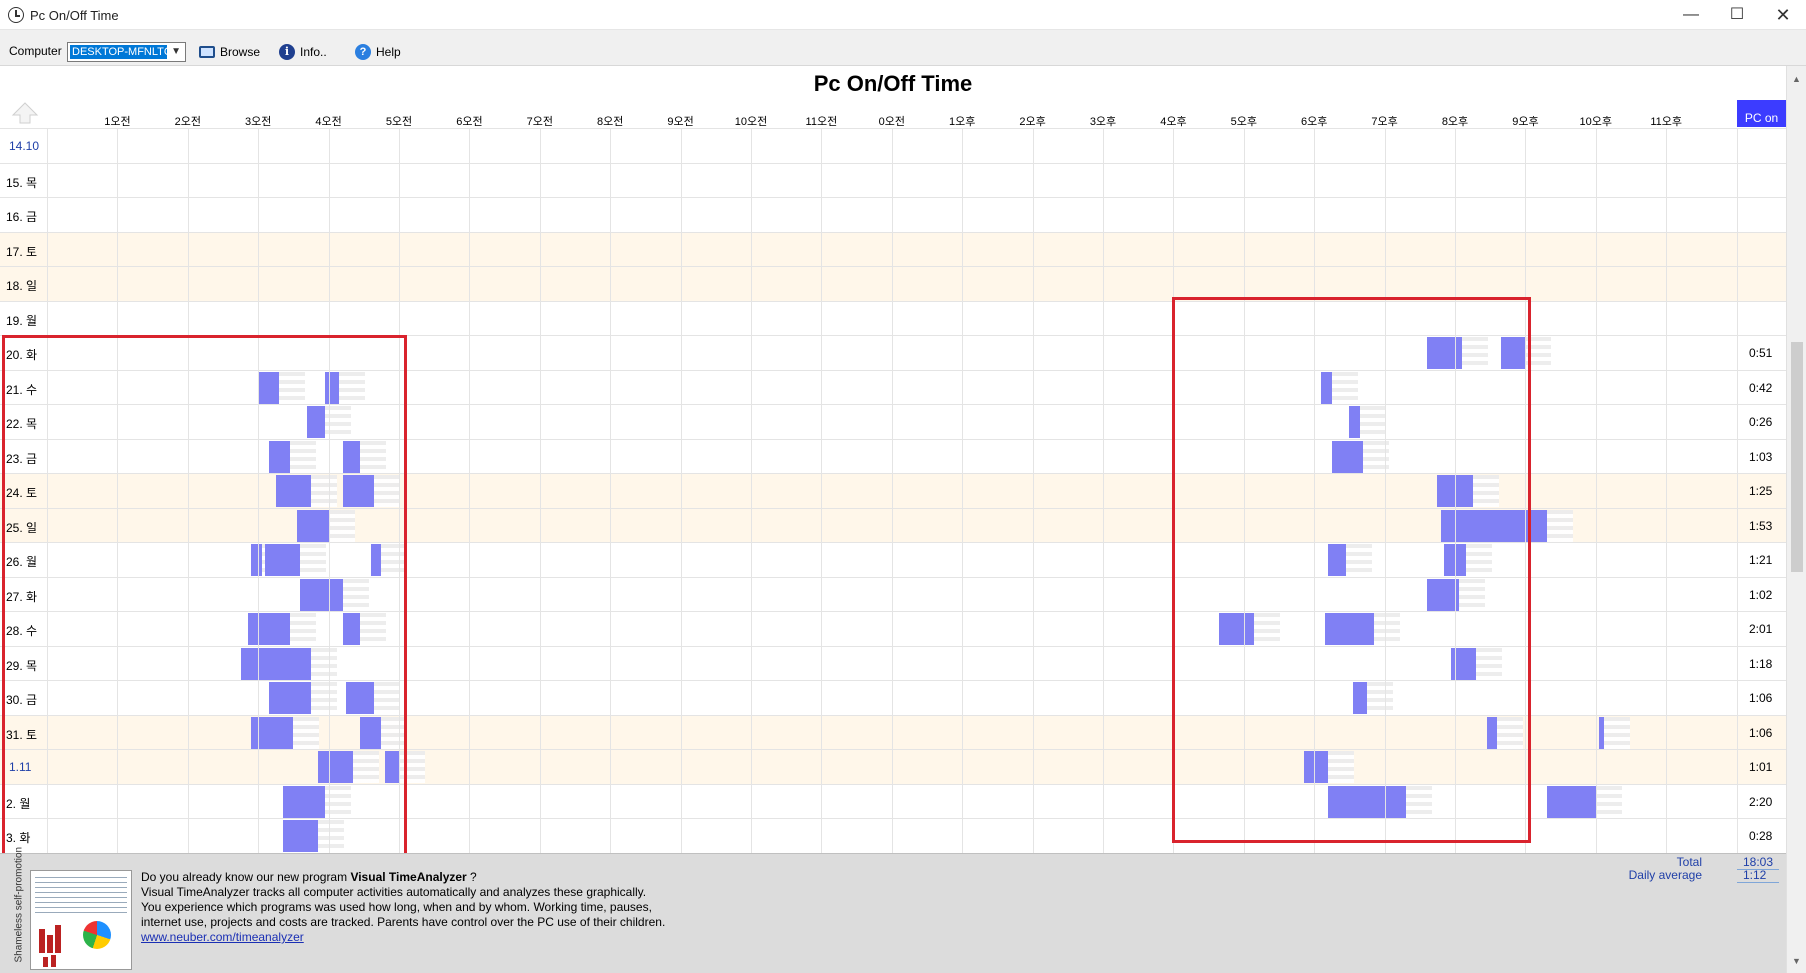  Describe the element at coordinates (258, 122) in the screenshot. I see `hour-label: 3오전` at that location.